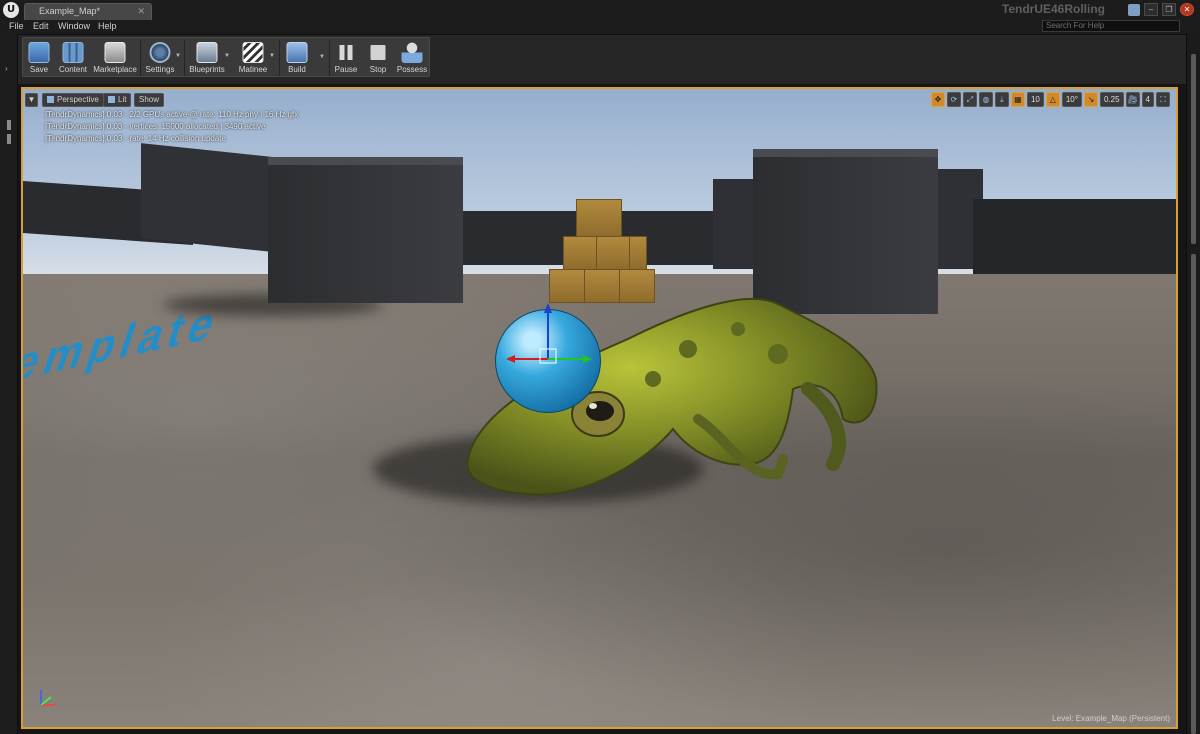 Image resolution: width=1200 pixels, height=734 pixels. Describe the element at coordinates (6, 68) in the screenshot. I see `expand-chevron-icon: ›` at that location.